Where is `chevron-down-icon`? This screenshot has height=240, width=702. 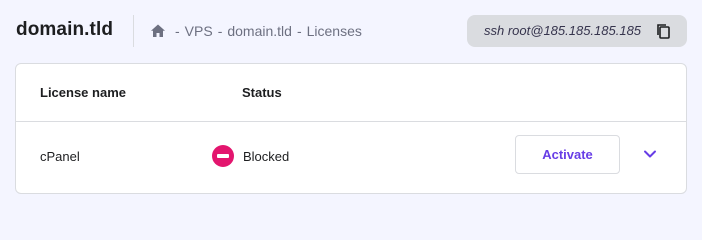
chevron-down-icon is located at coordinates (650, 154).